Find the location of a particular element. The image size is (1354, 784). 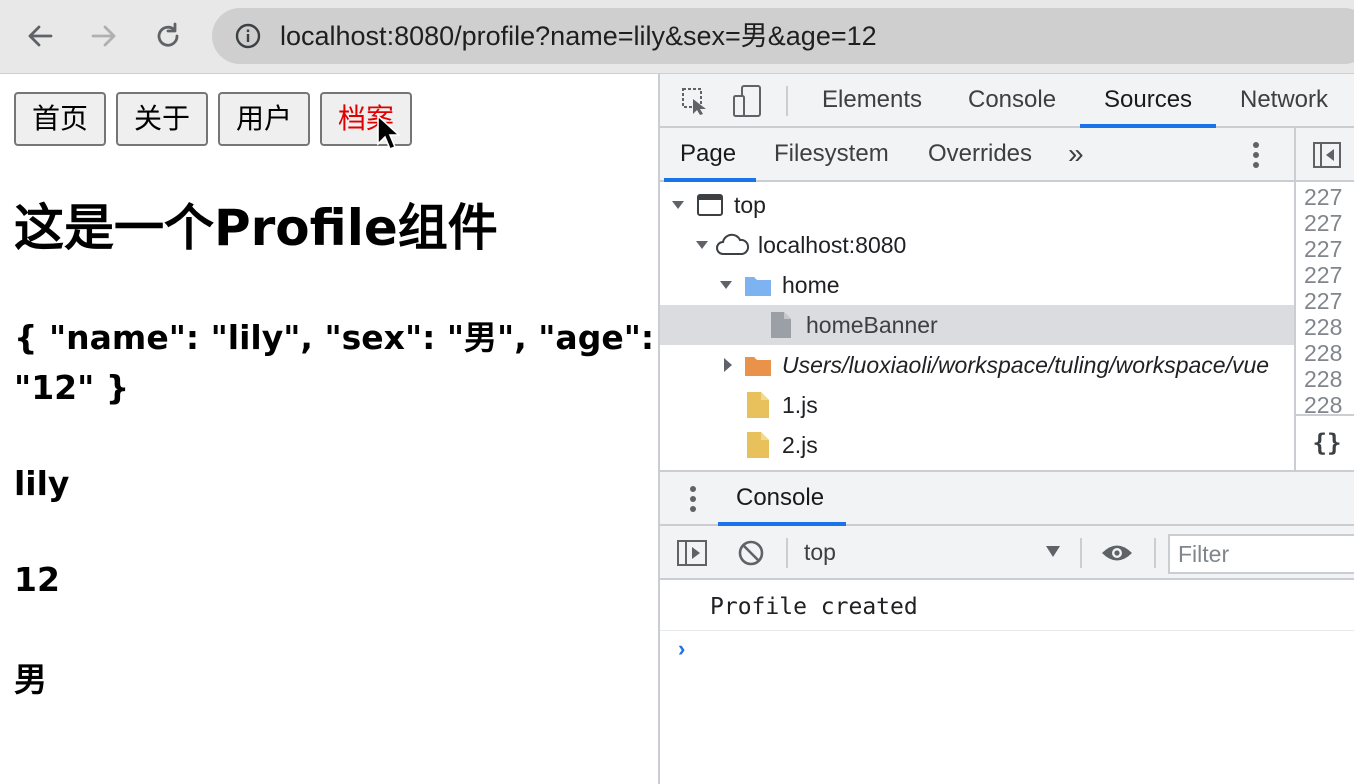

console-filter-input: Filter is located at coordinates (1261, 554).